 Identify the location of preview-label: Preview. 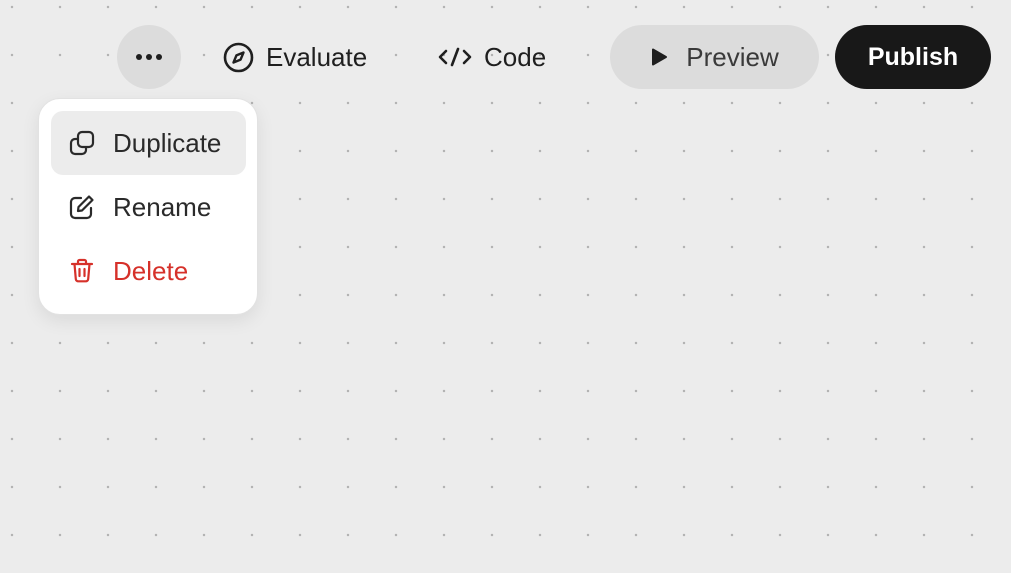
(732, 56).